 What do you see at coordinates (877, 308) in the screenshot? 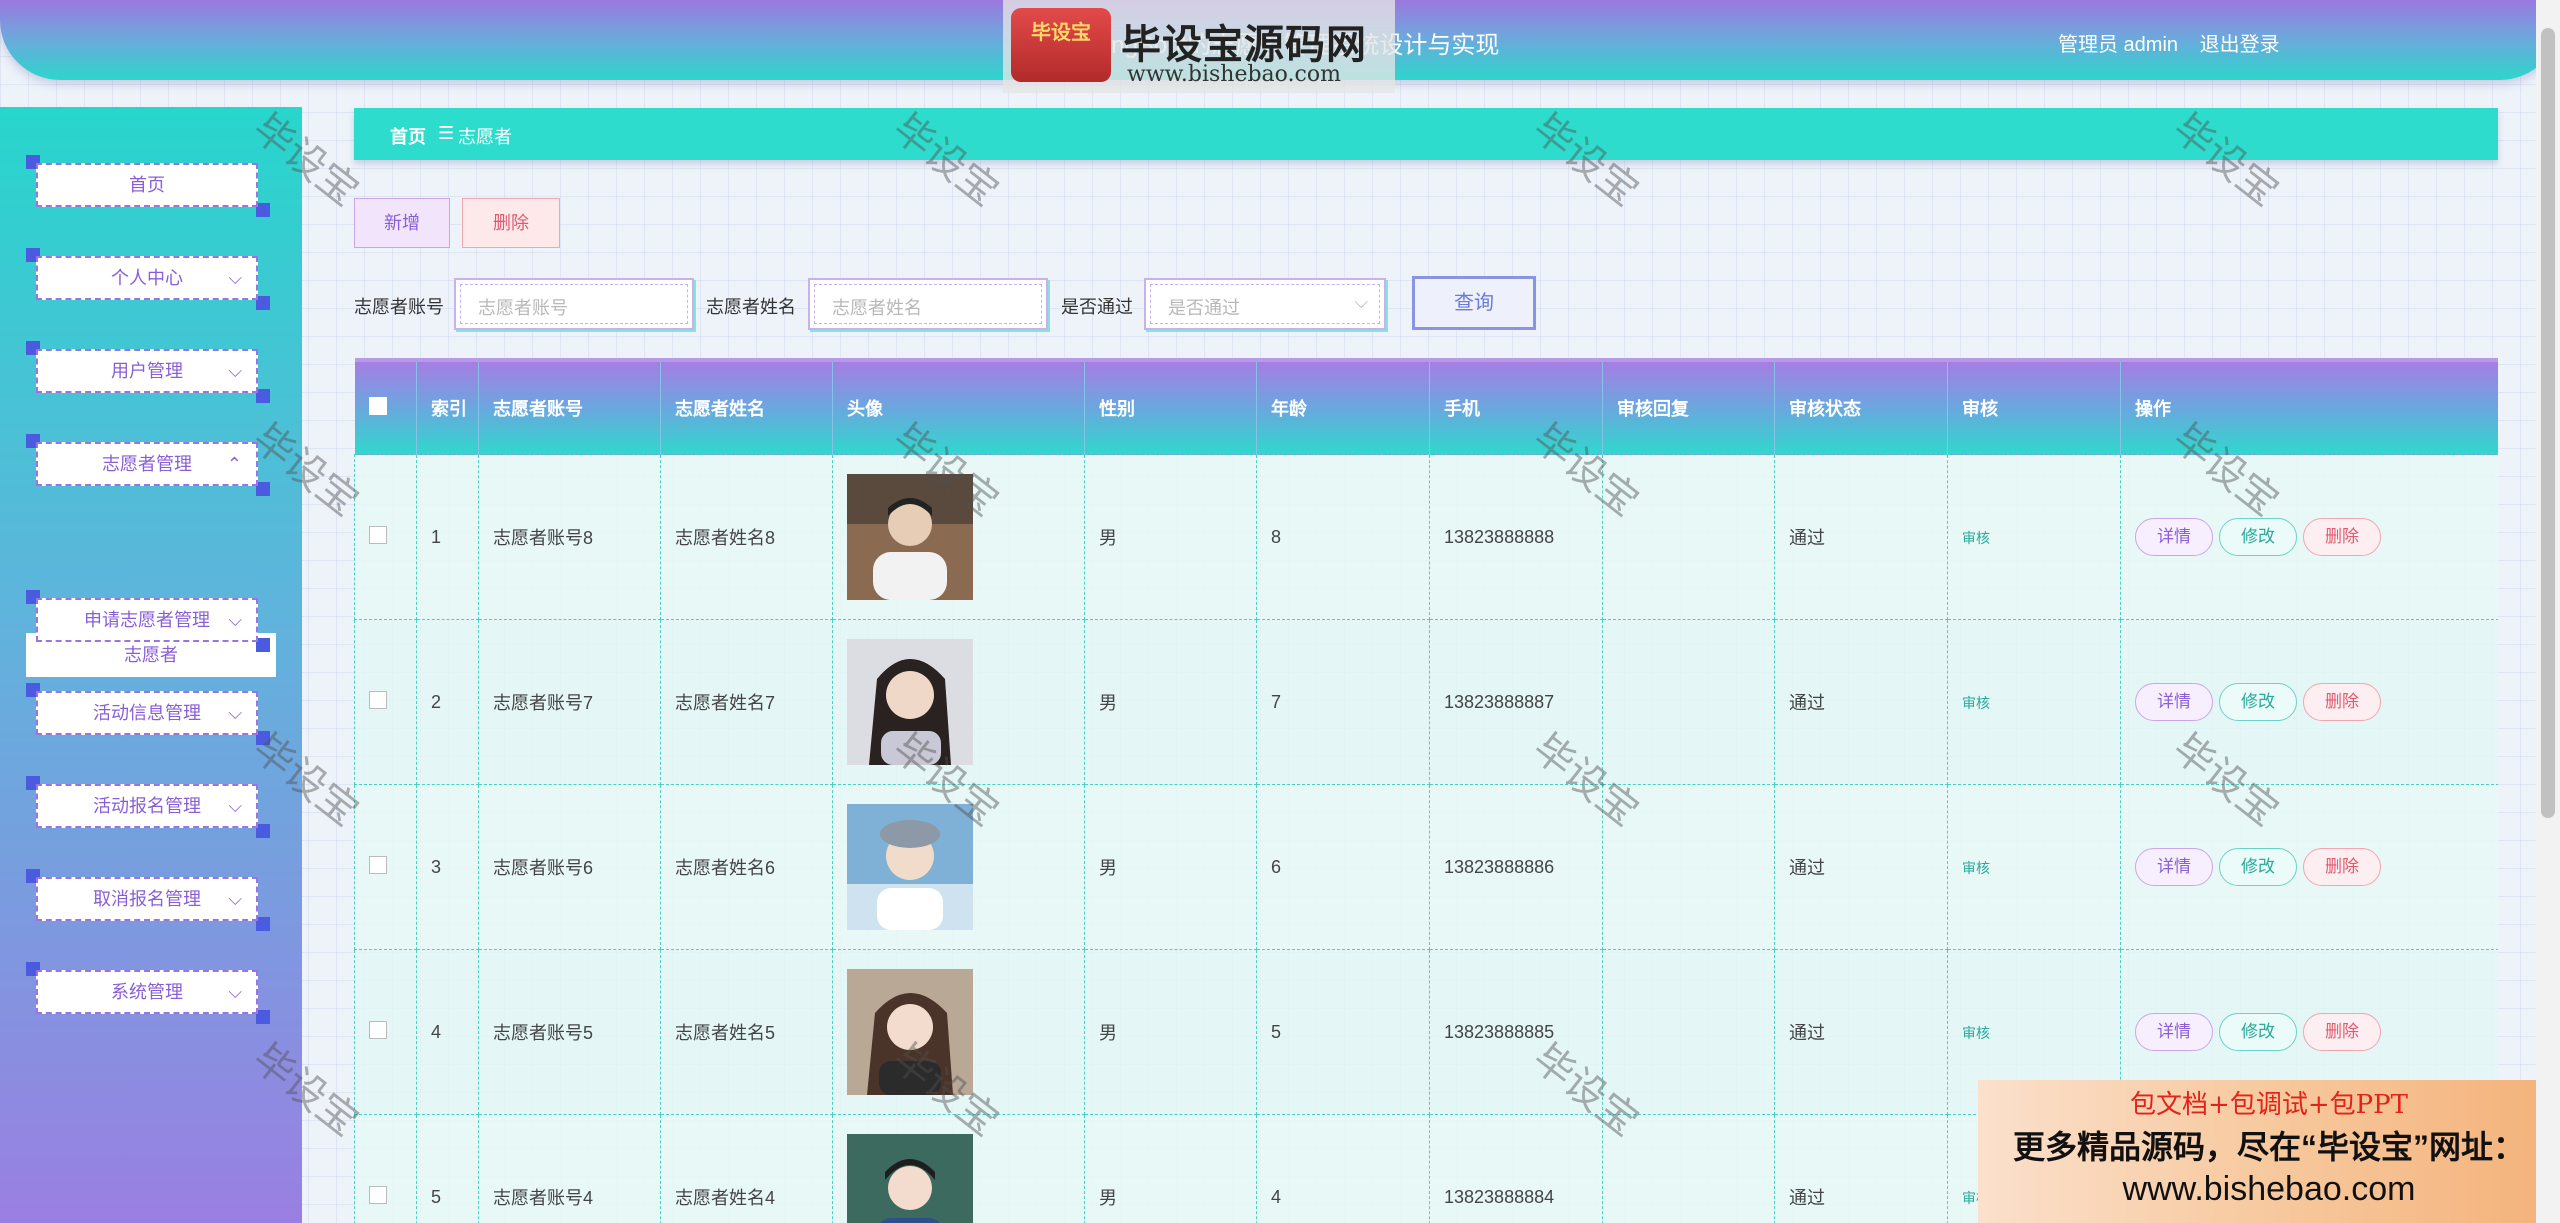
I see `name-placeholder: 志愿者姓名` at bounding box center [877, 308].